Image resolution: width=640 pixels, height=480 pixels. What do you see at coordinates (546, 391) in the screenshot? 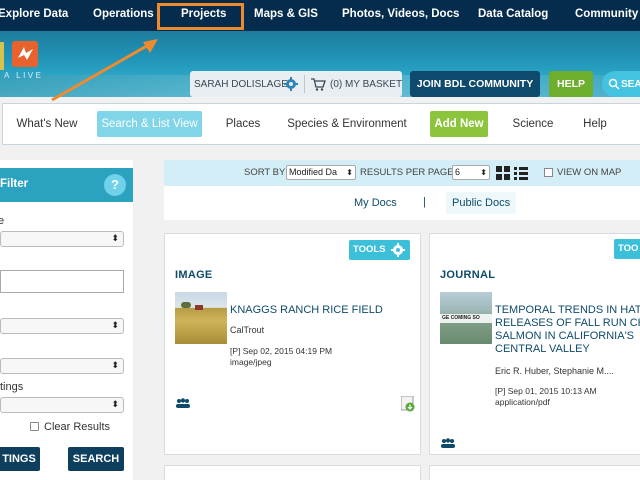
I see `card-date: [P] Sep 01, 2015 10:13 AM` at bounding box center [546, 391].